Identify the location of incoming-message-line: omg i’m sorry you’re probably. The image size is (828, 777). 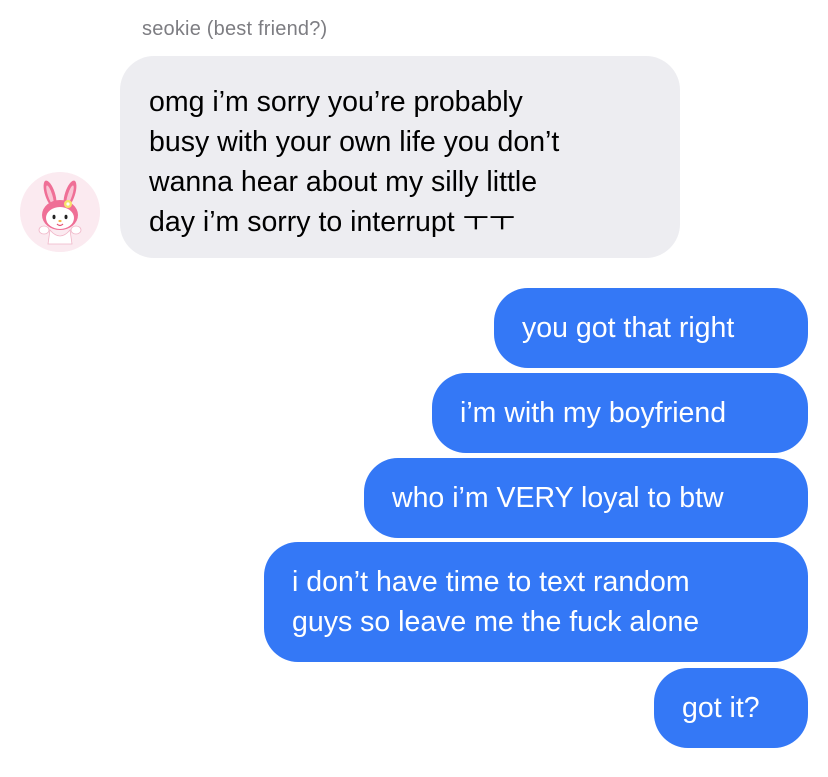
(336, 102).